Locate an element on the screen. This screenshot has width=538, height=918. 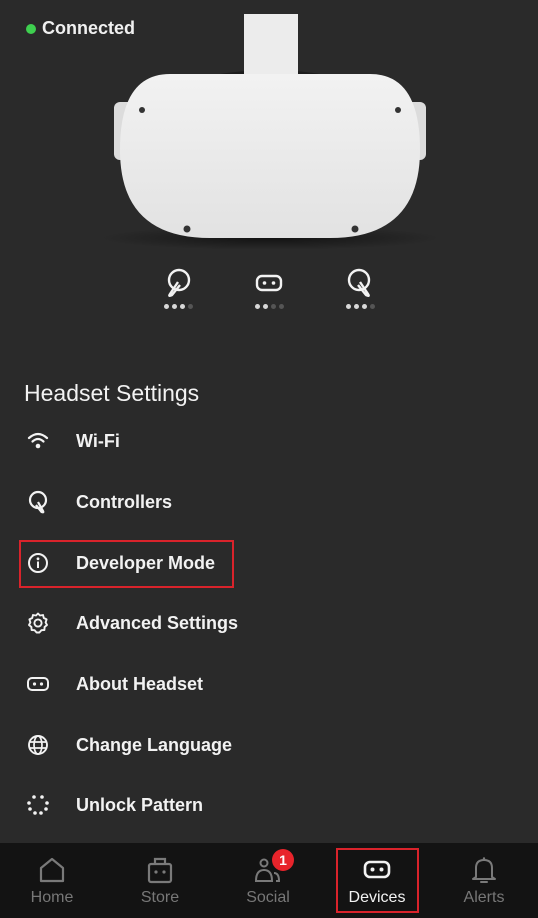
store-icon is located at coordinates (160, 870).